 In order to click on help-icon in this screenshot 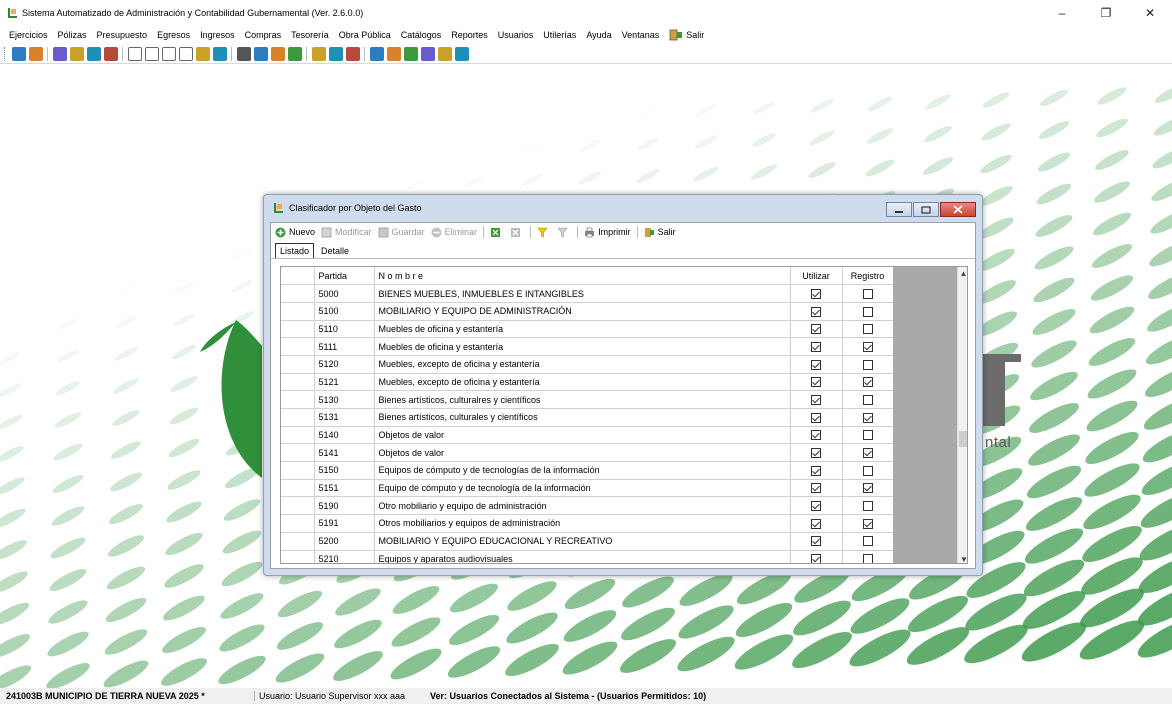, I will do `click(461, 53)`.